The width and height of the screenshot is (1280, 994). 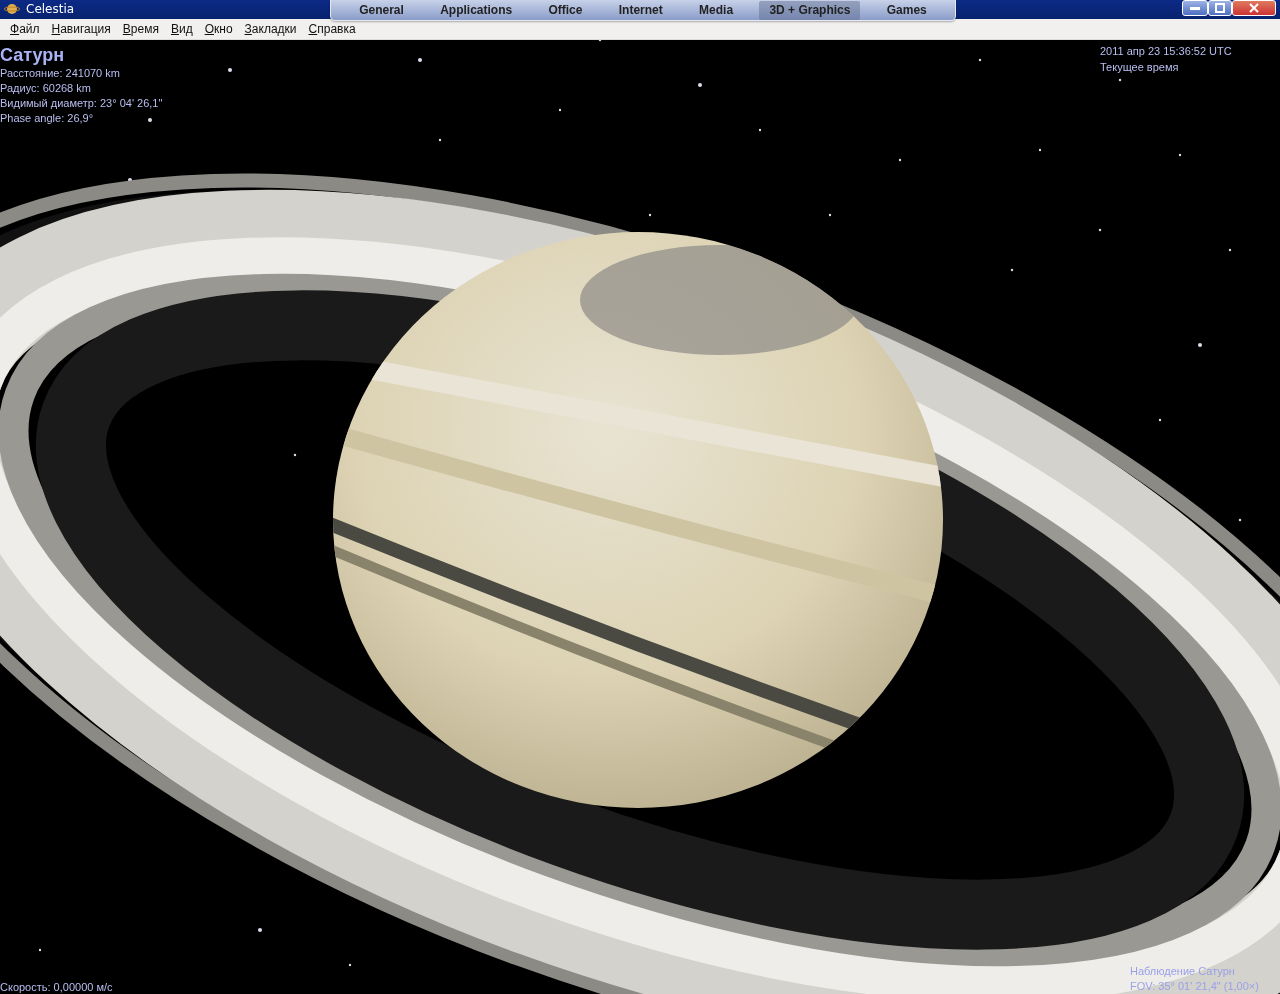 I want to click on launcher-tab: Games, so click(x=906, y=10).